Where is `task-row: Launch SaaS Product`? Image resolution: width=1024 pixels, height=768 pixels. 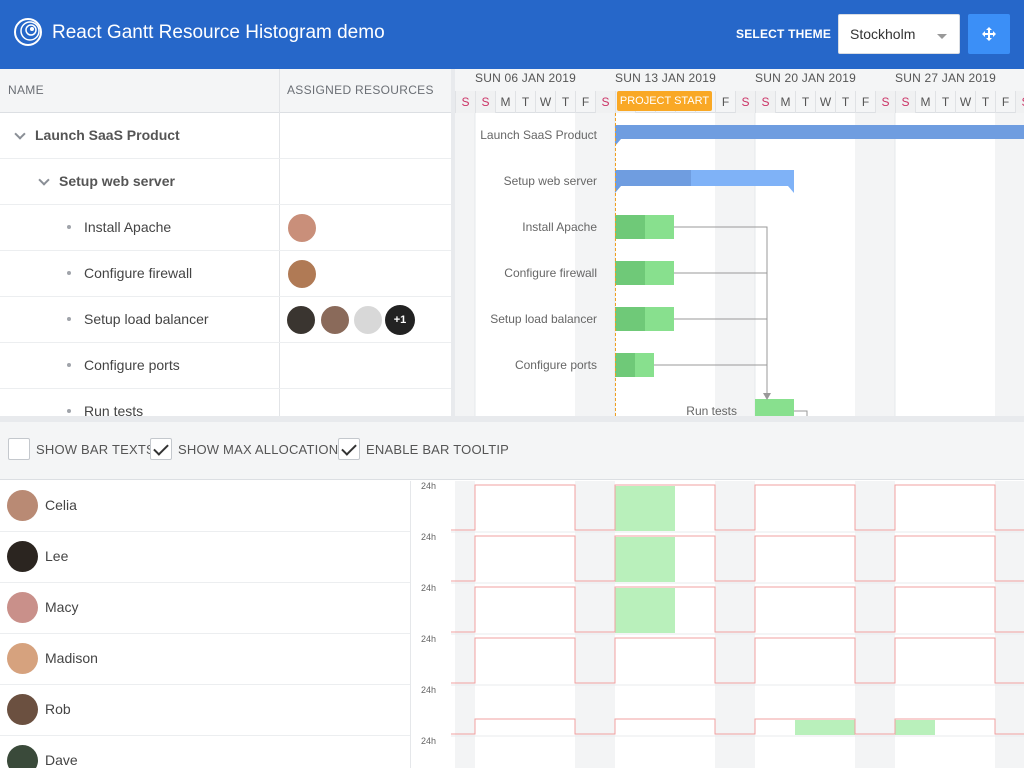
task-row: Launch SaaS Product is located at coordinates (225, 136).